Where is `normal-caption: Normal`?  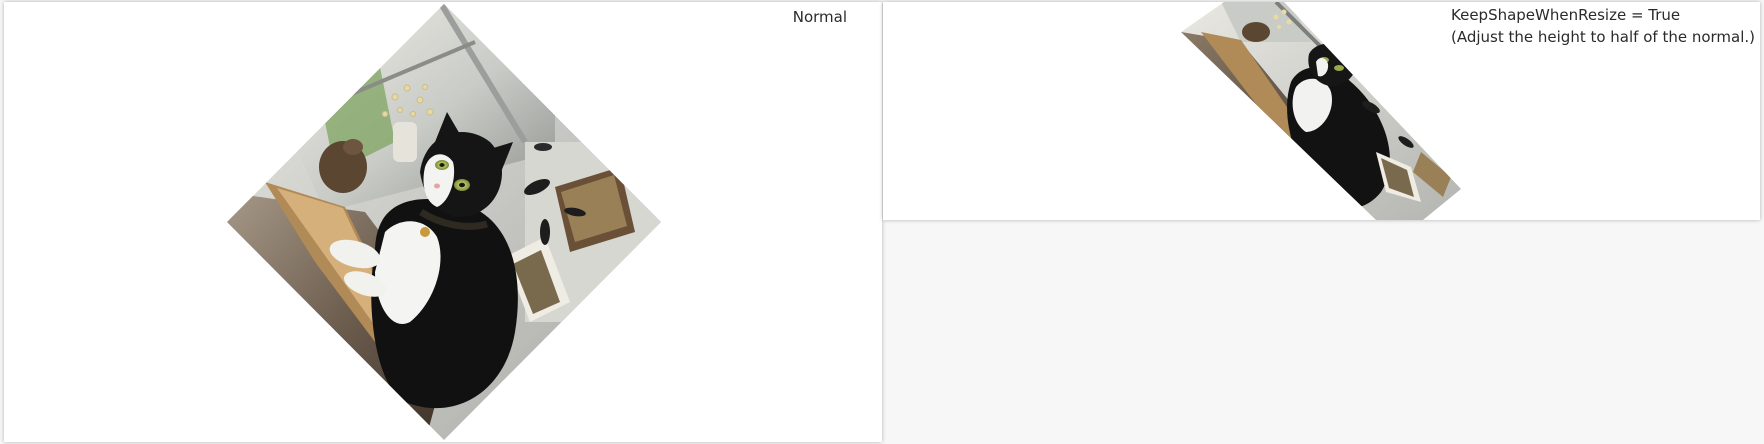
normal-caption: Normal is located at coordinates (819, 17).